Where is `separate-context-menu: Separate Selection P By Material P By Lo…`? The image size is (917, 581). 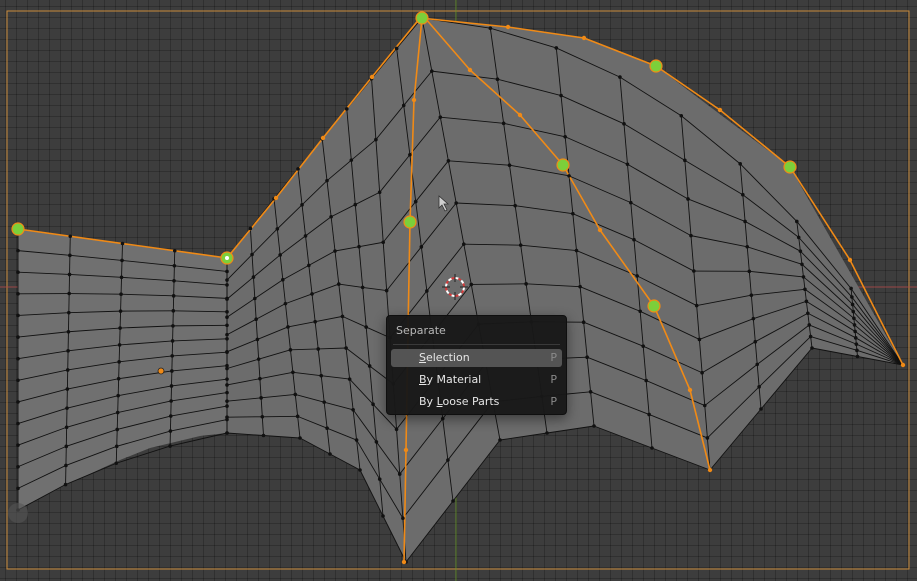 separate-context-menu: Separate Selection P By Material P By Lo… is located at coordinates (476, 365).